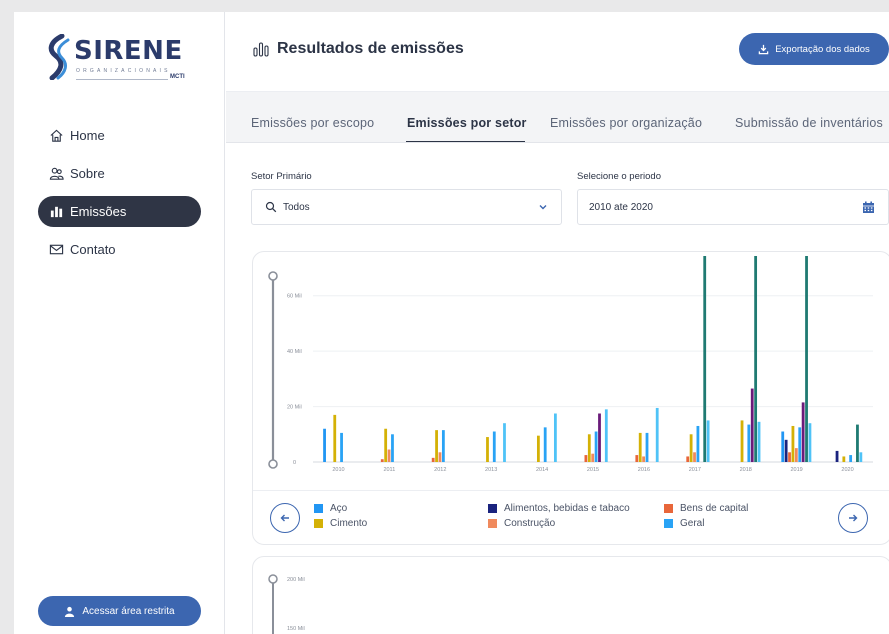 This screenshot has height=634, width=889. Describe the element at coordinates (296, 207) in the screenshot. I see `sector-select-value: Todos` at that location.